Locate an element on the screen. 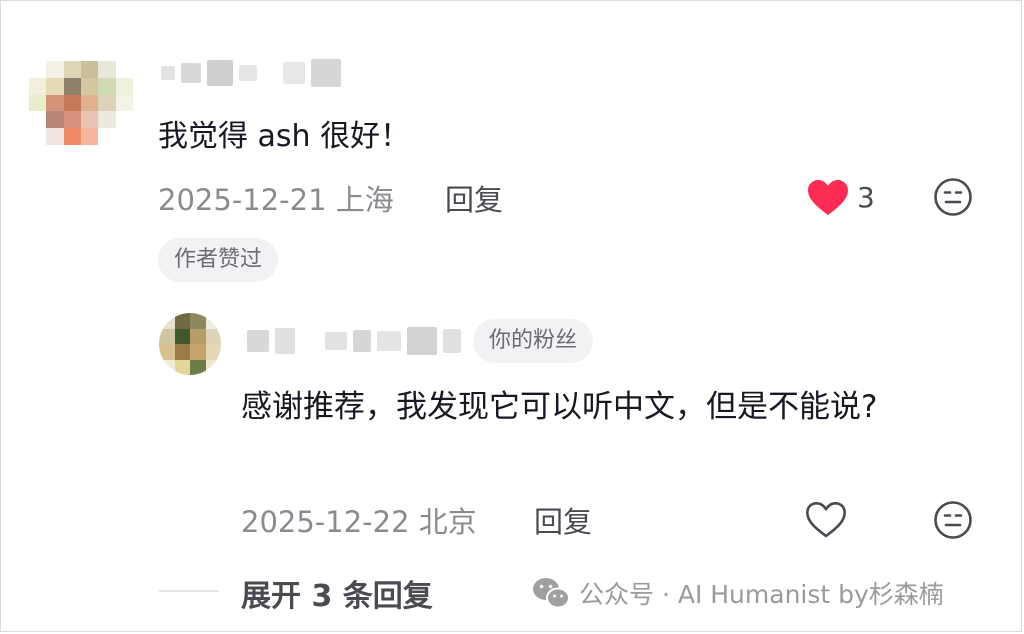  expand-divider is located at coordinates (189, 591).